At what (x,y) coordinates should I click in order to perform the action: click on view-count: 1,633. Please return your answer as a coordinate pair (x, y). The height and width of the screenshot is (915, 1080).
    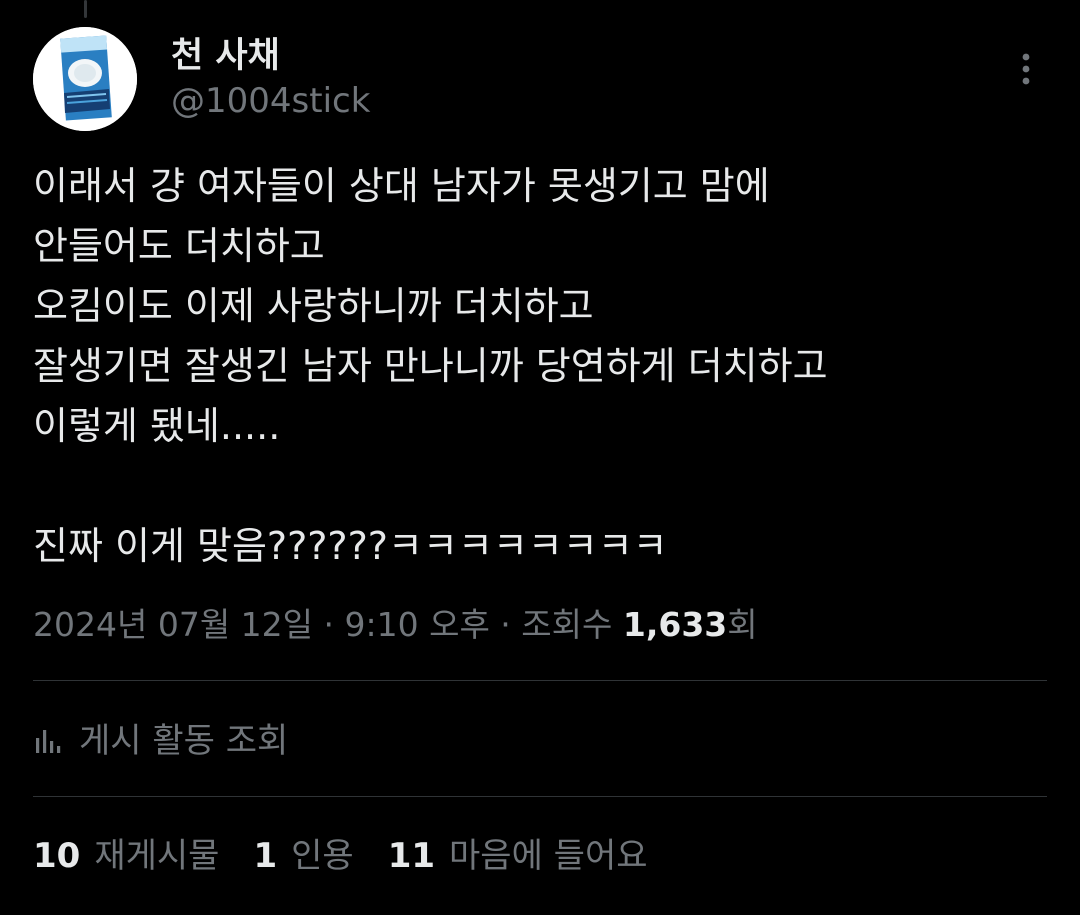
    Looking at the image, I should click on (675, 624).